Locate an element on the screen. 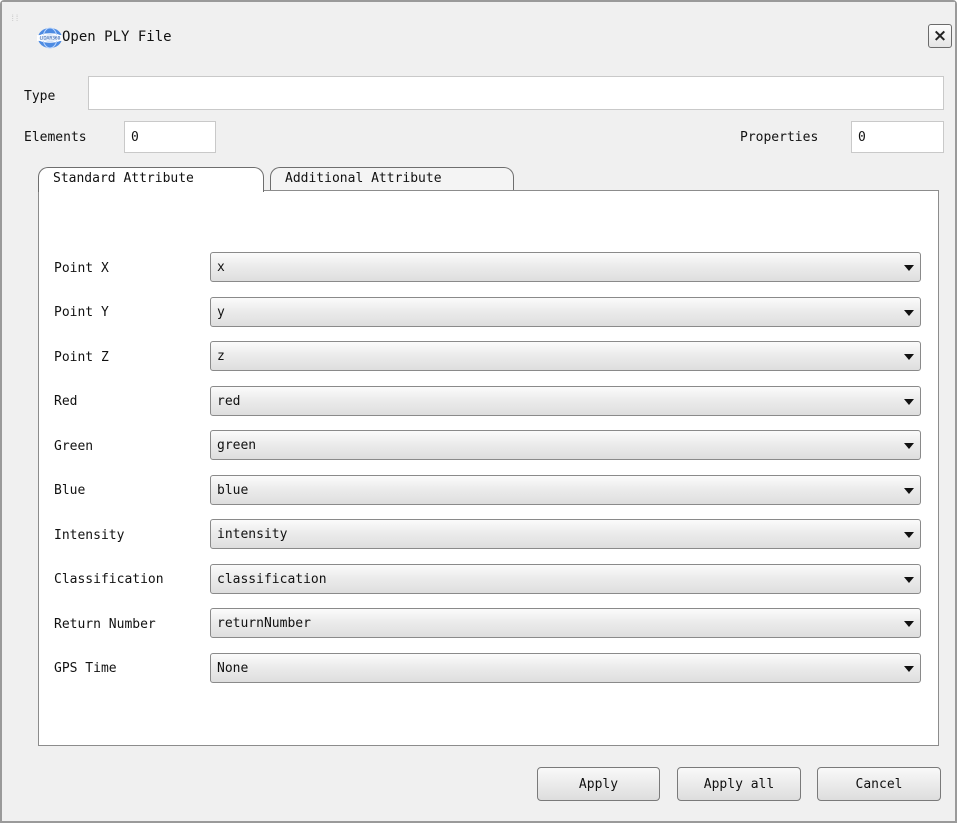  window-title: Open PLY File is located at coordinates (117, 37).